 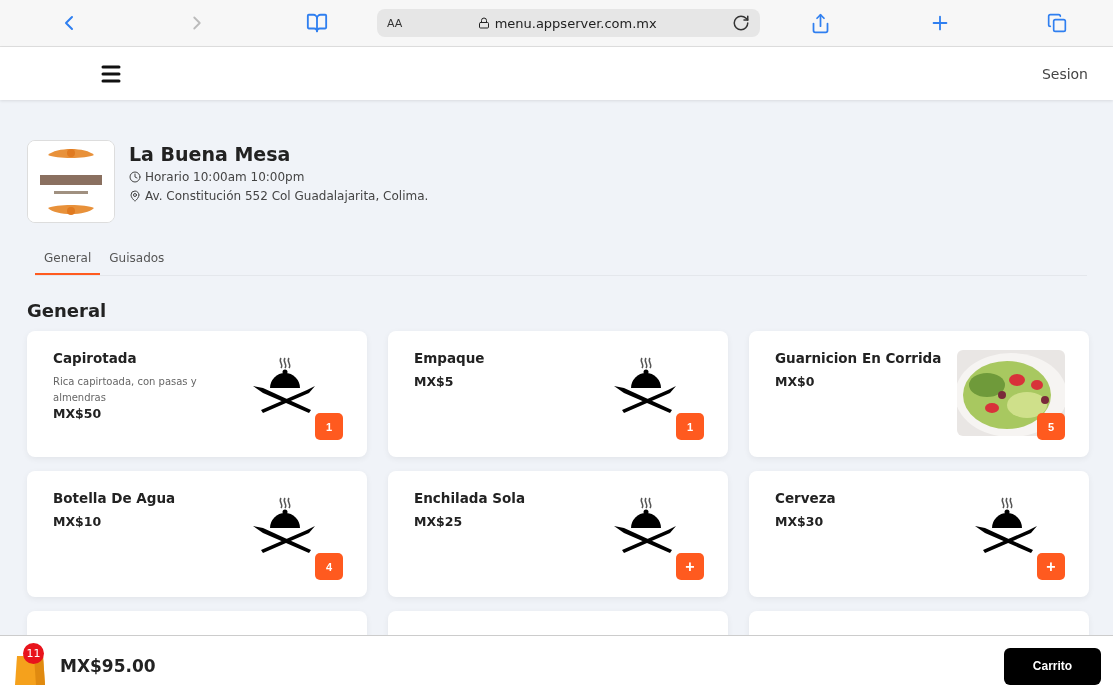 I want to click on menu-item-card: Cerveza MX$30 +, so click(x=919, y=534).